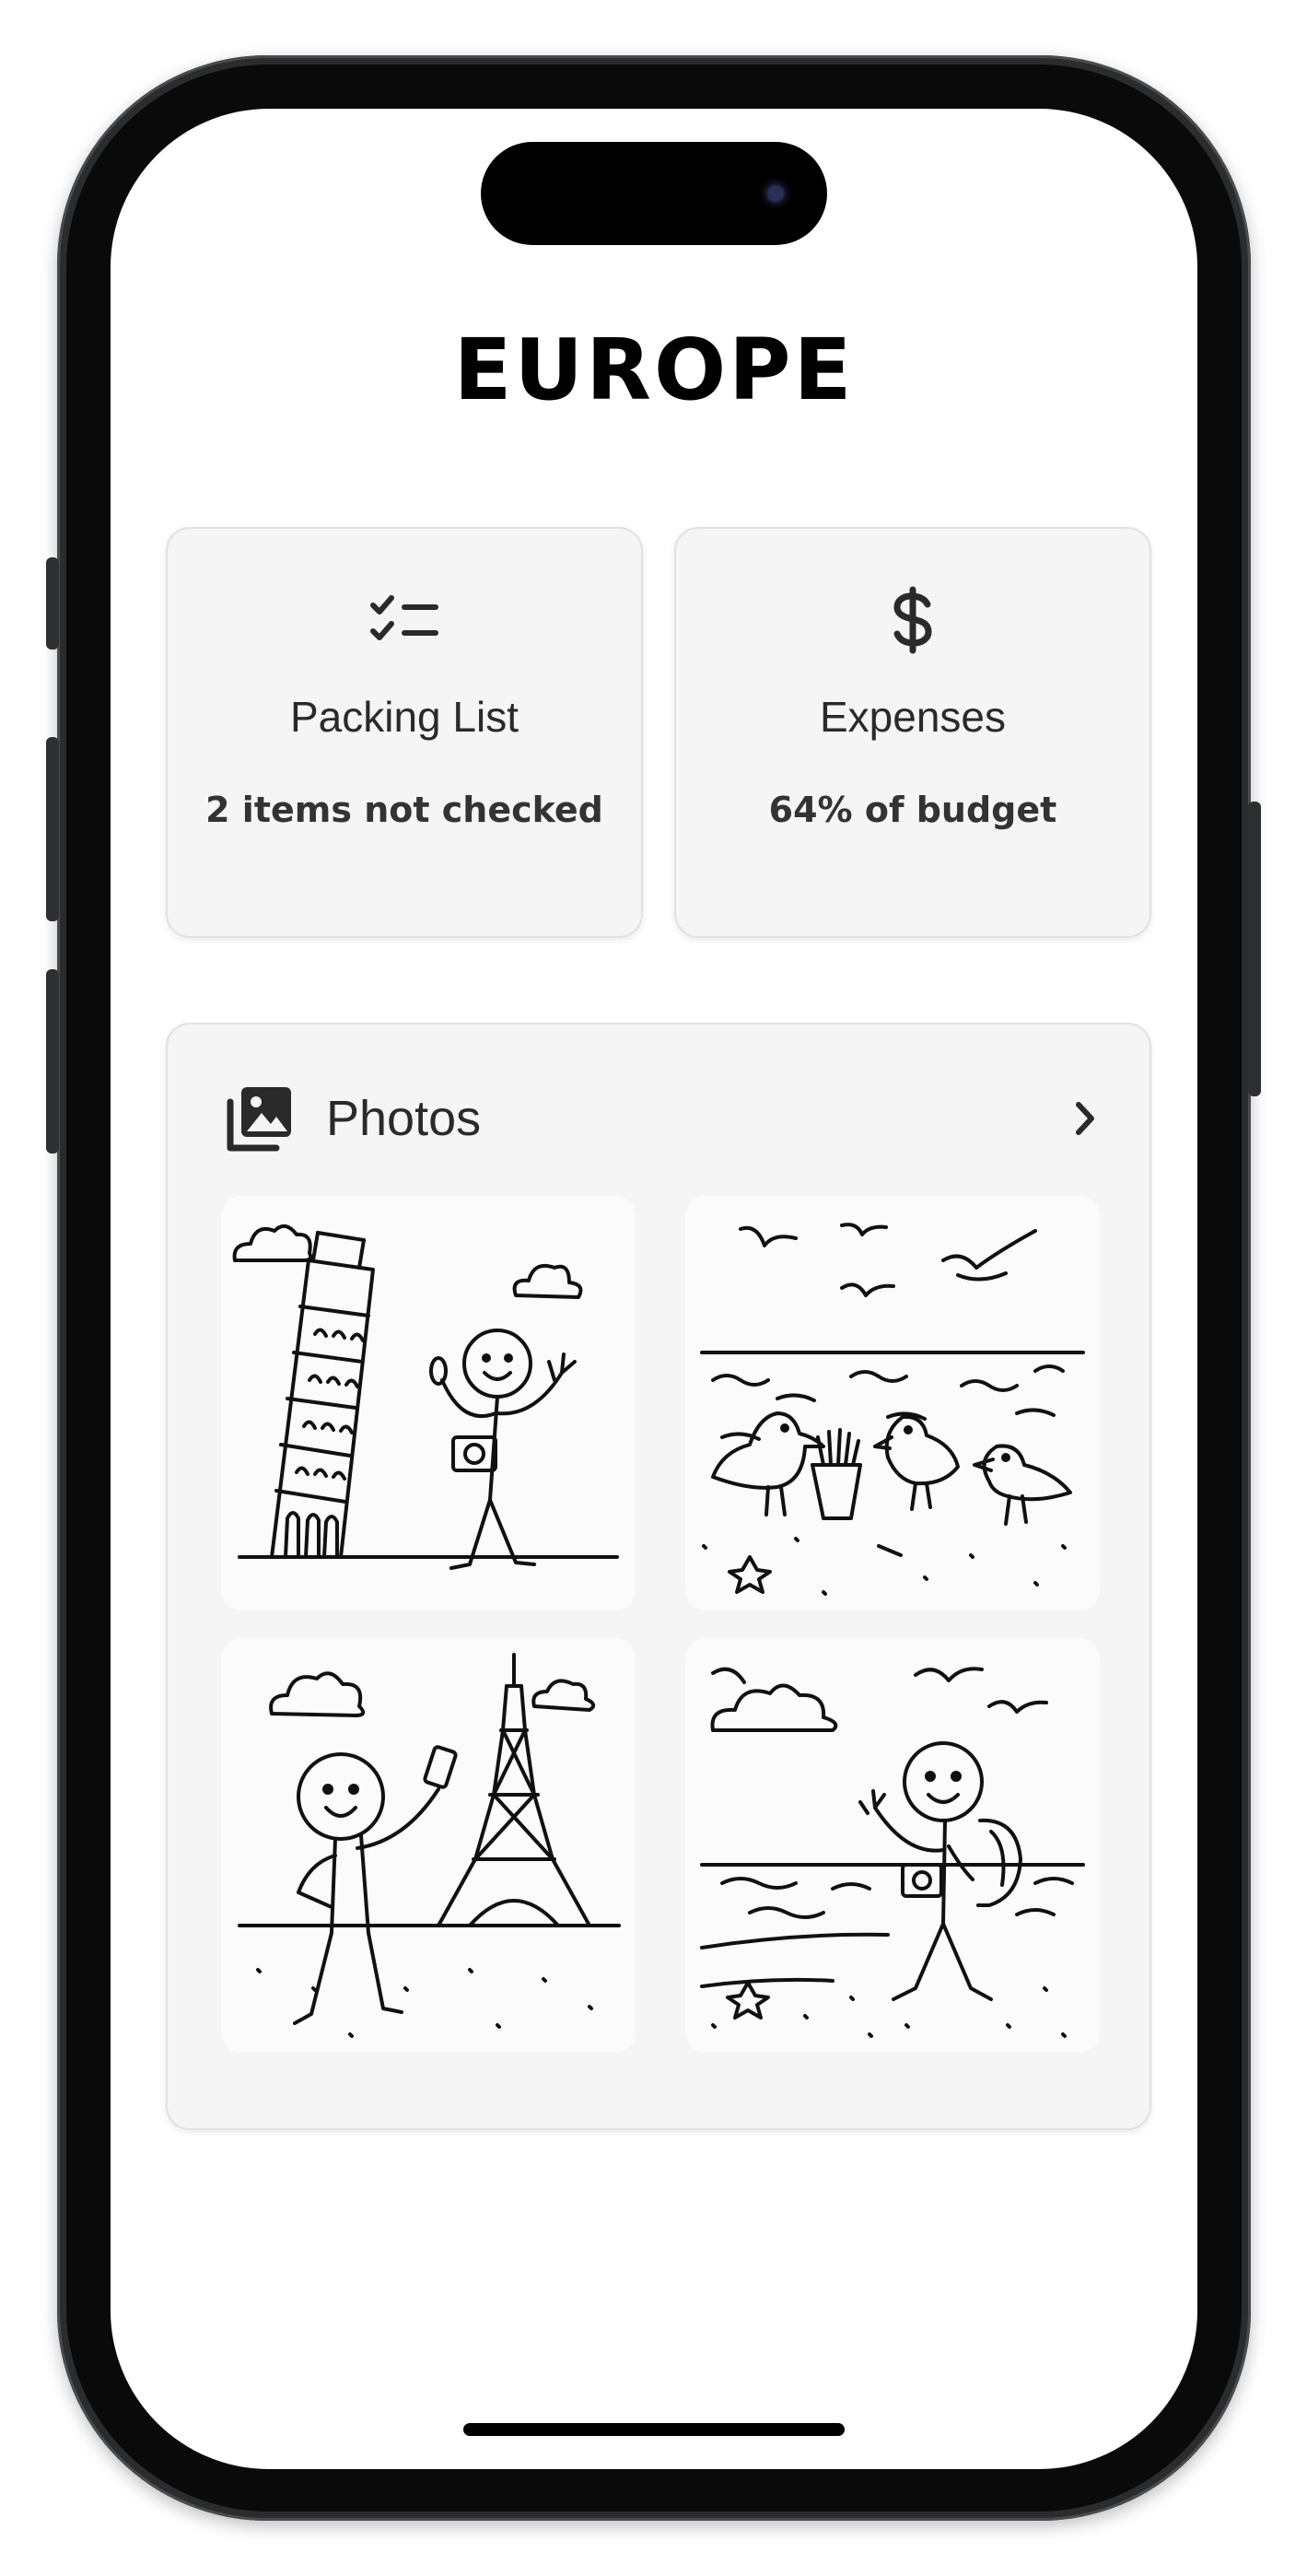 The height and width of the screenshot is (2576, 1307). I want to click on chevron-right-icon, so click(1085, 1118).